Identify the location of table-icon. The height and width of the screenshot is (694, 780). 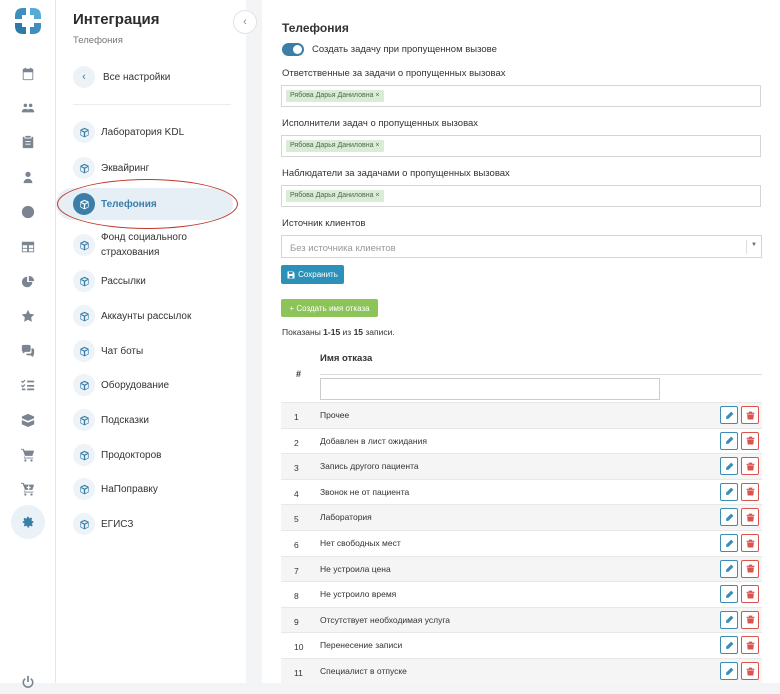
(28, 247).